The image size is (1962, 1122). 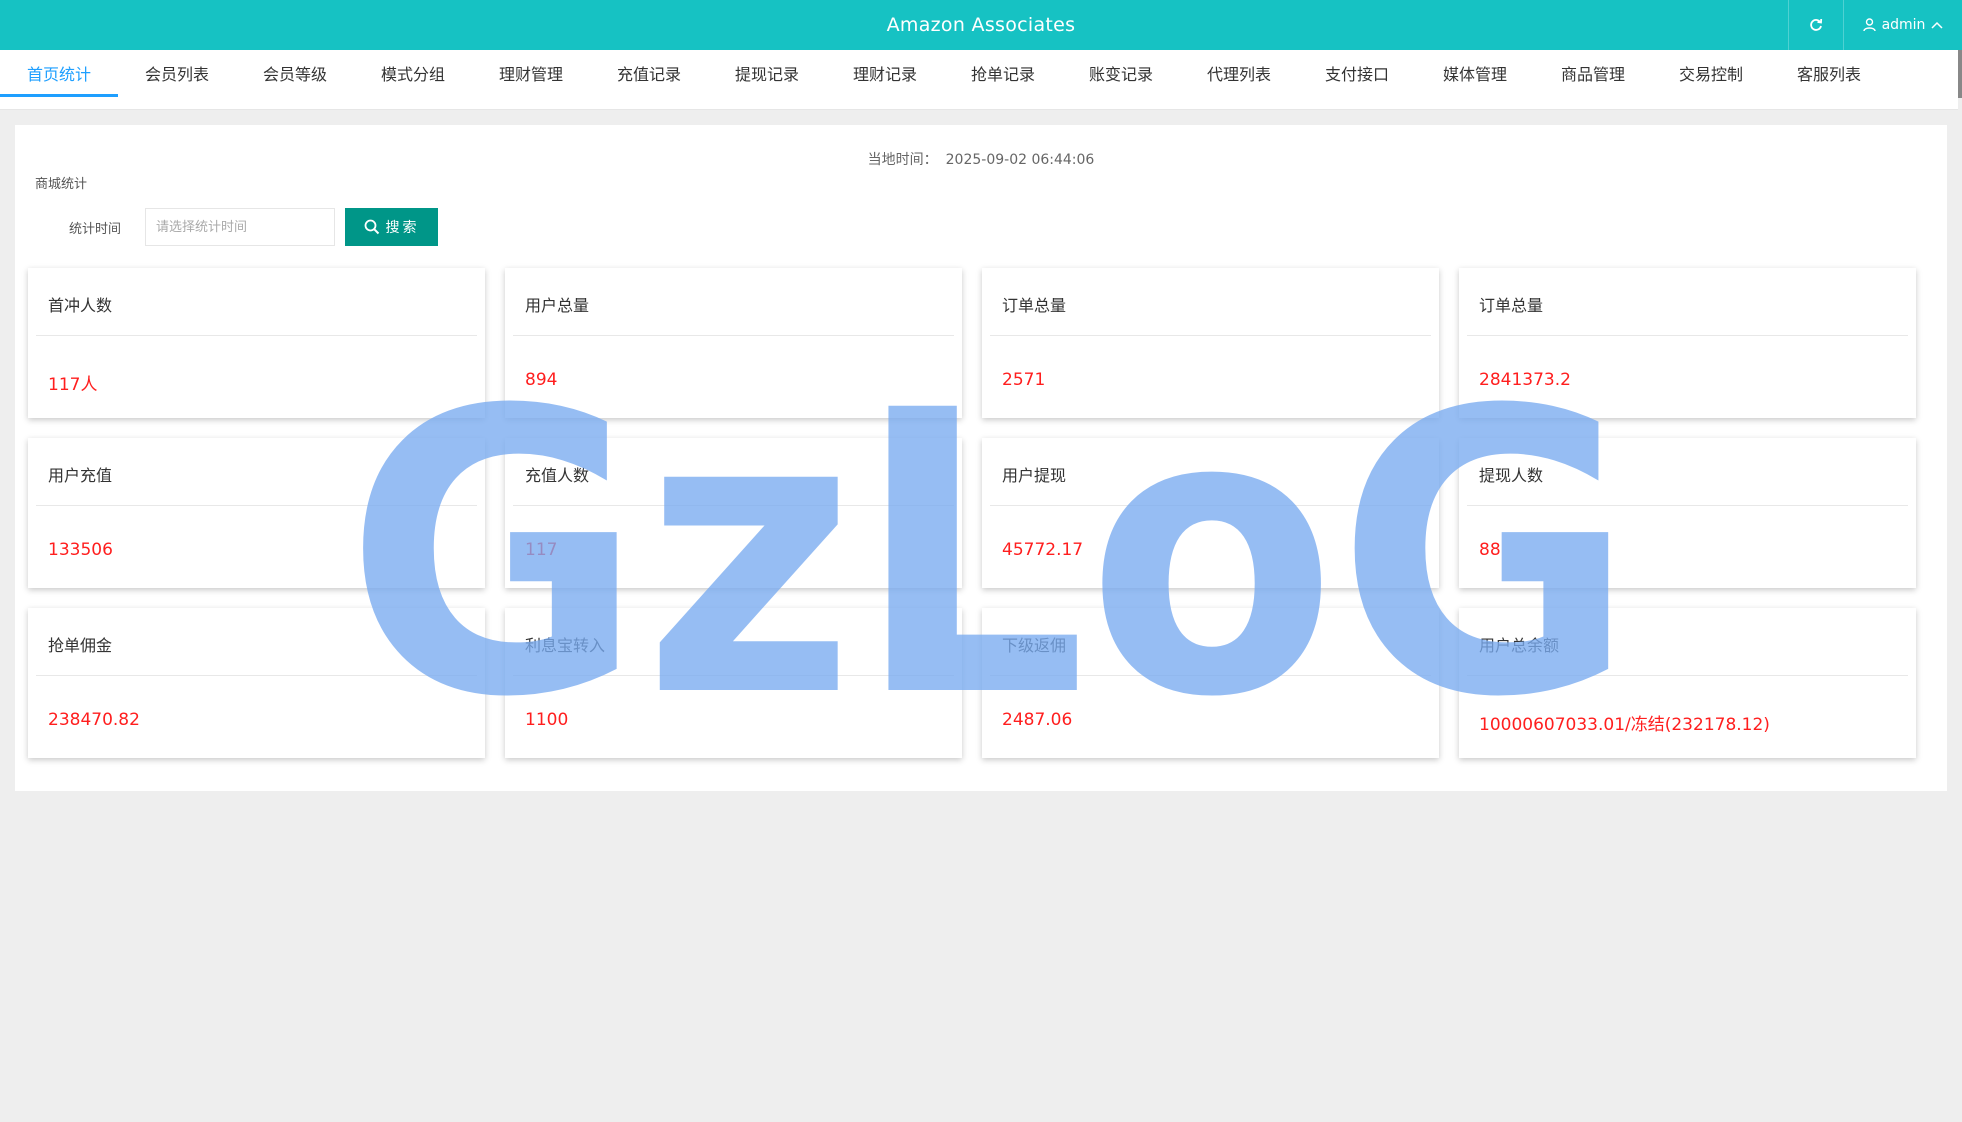 I want to click on local-time: 当地时间： 2025-09-02 06:44:06, so click(x=981, y=159).